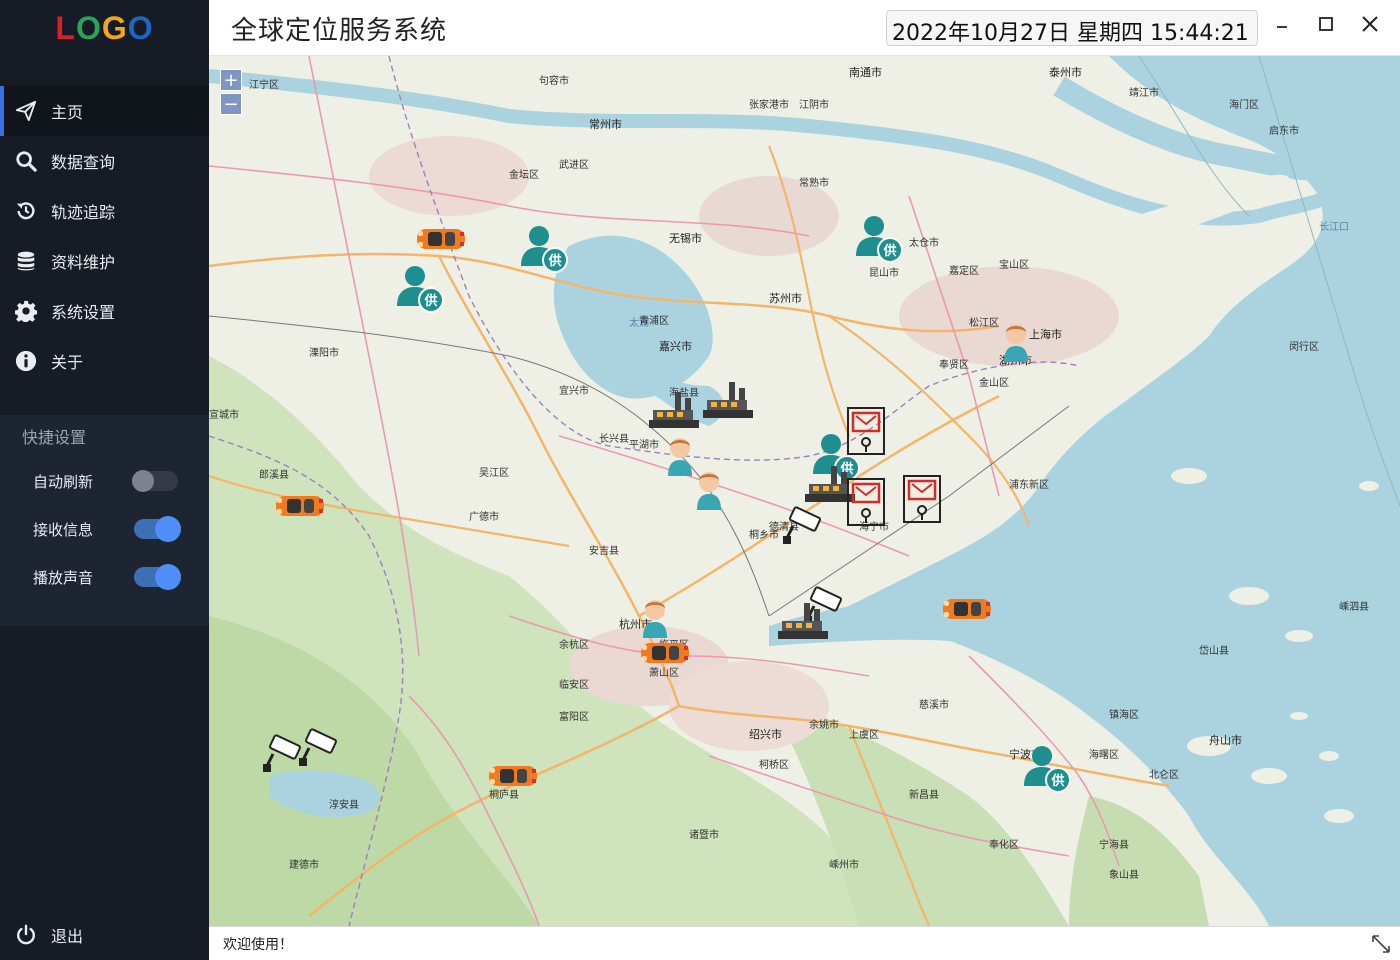  Describe the element at coordinates (954, 365) in the screenshot. I see `place-label: 奉贤区` at that location.